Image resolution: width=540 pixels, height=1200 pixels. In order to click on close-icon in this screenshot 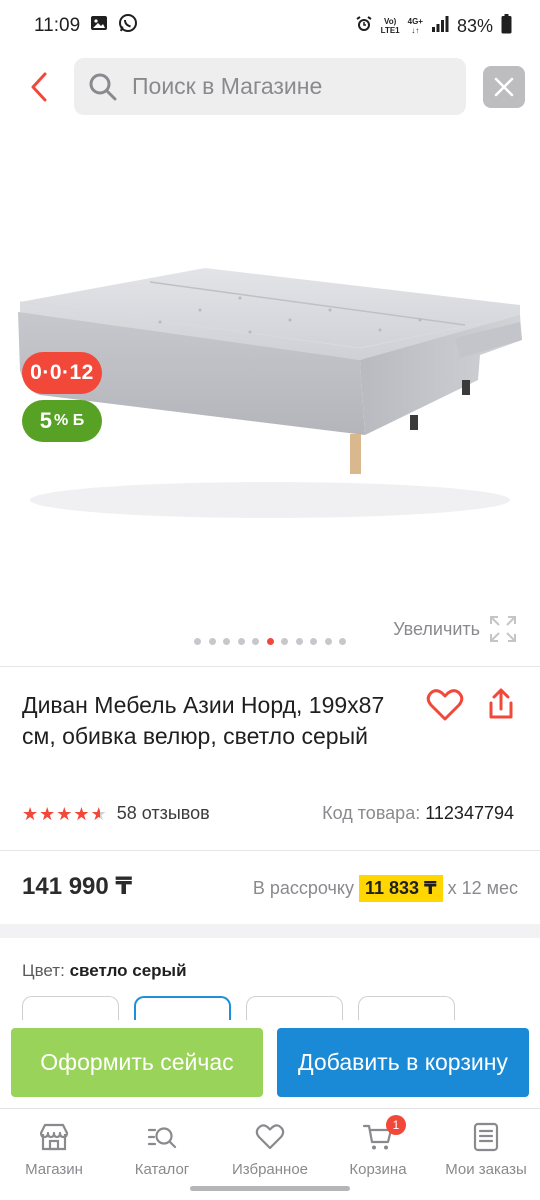, I will do `click(504, 87)`.